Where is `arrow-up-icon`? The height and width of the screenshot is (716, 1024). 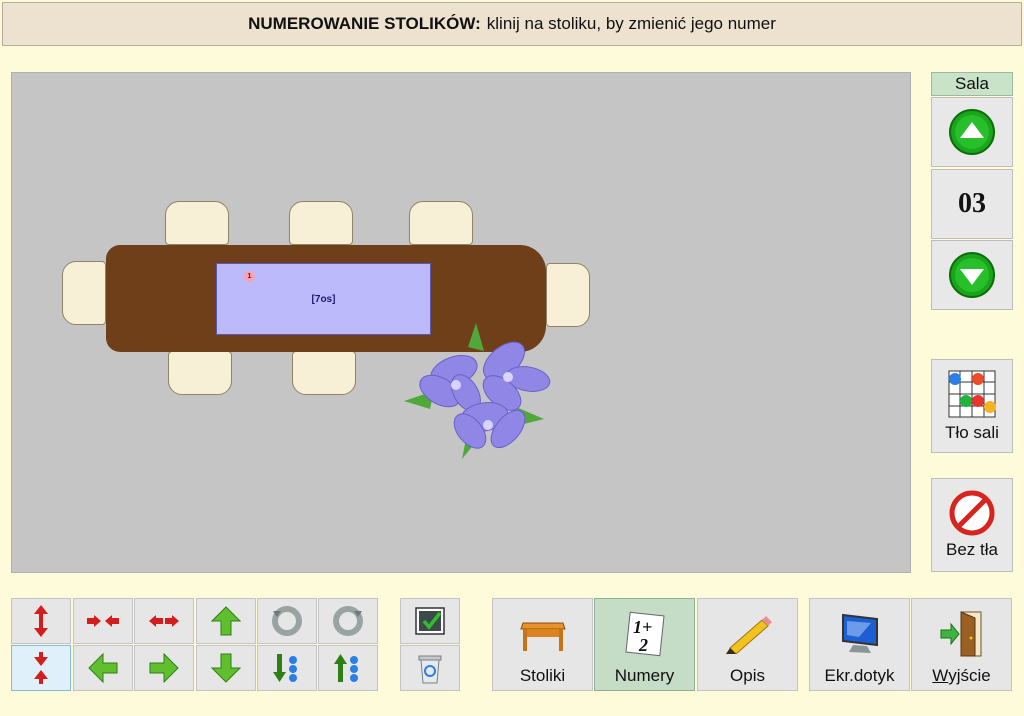 arrow-up-icon is located at coordinates (226, 621).